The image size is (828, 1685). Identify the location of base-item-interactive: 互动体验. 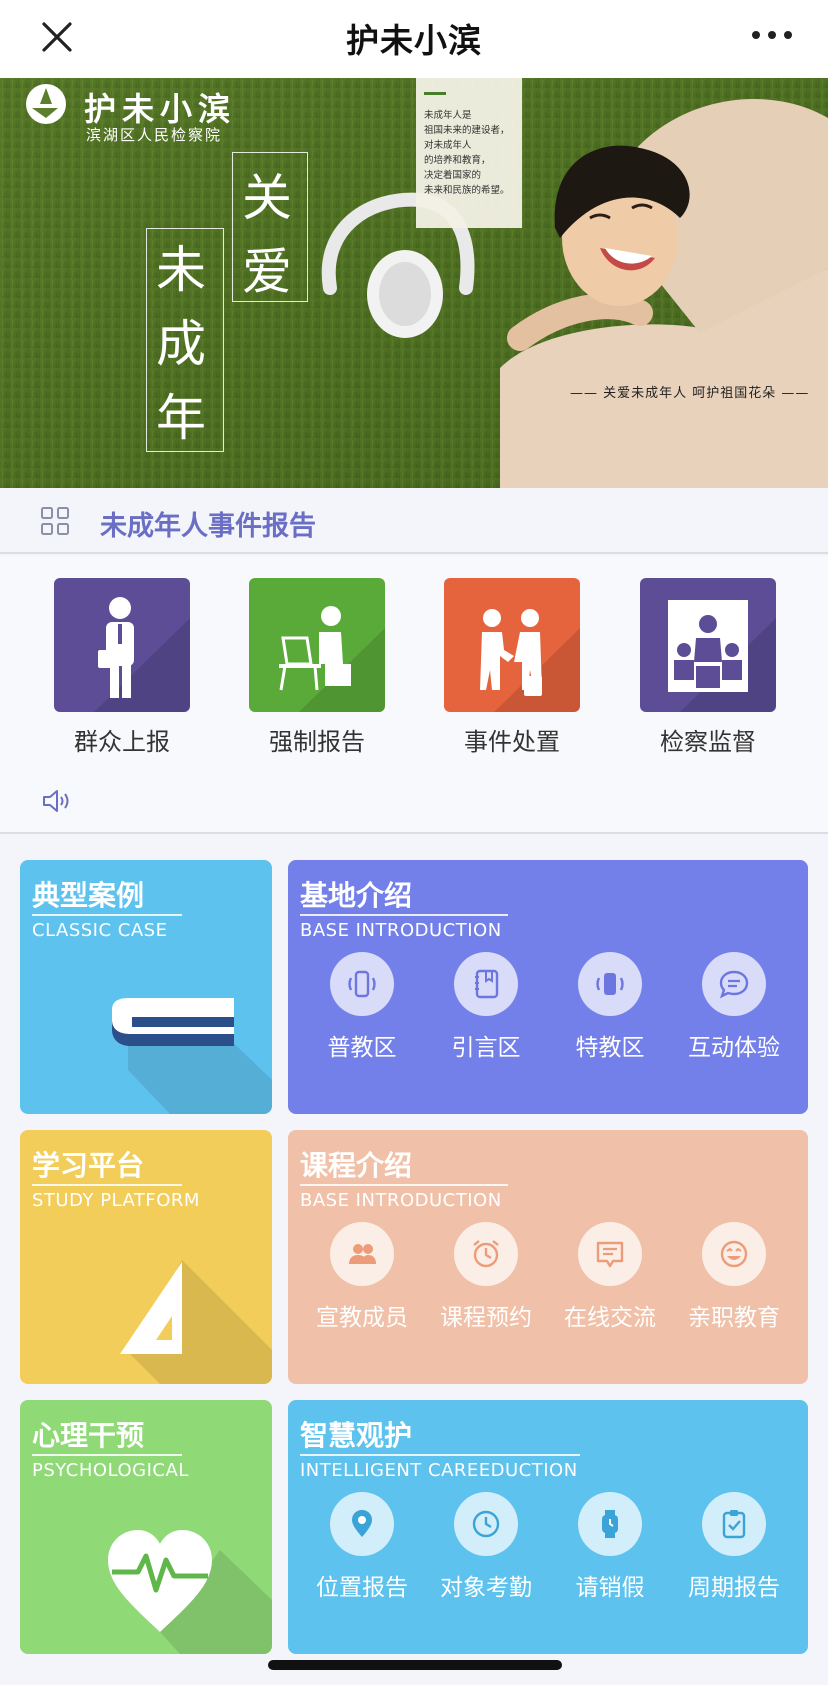
(734, 1007).